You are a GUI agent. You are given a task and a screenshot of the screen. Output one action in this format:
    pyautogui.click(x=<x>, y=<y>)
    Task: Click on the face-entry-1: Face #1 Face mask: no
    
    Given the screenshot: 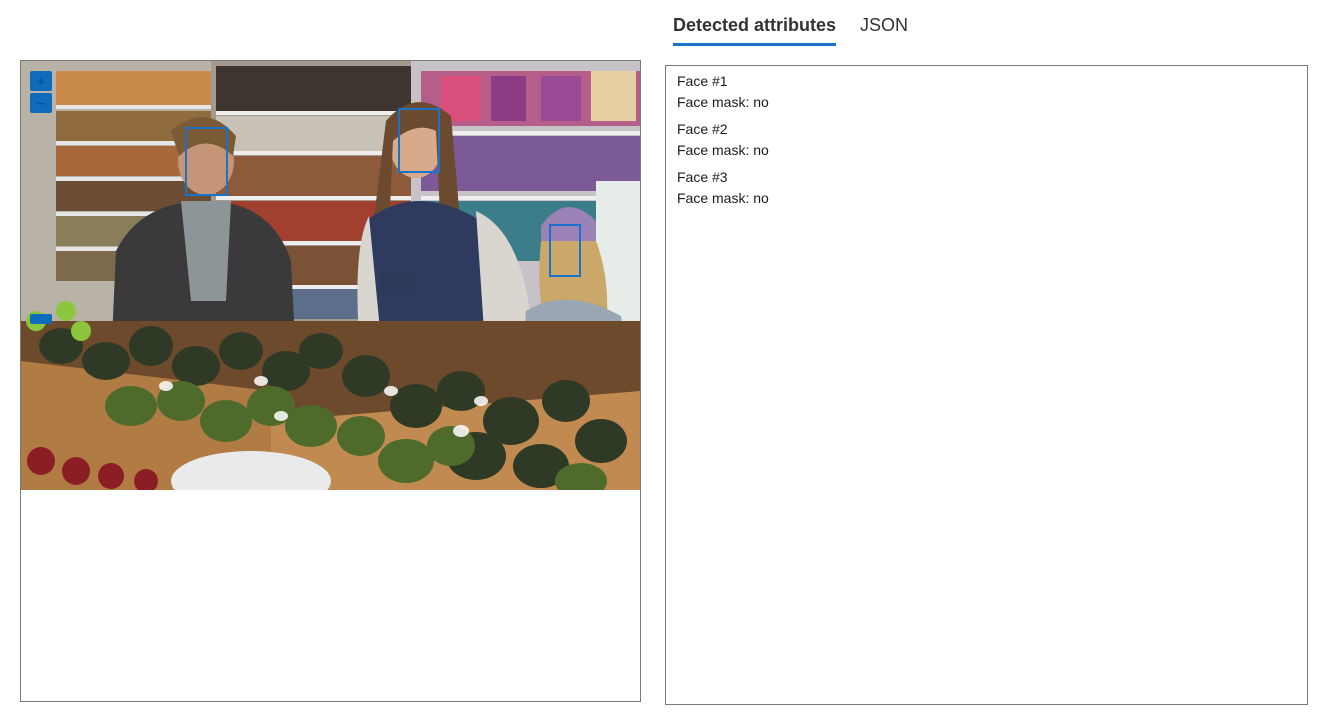 What is the action you would take?
    pyautogui.click(x=986, y=92)
    